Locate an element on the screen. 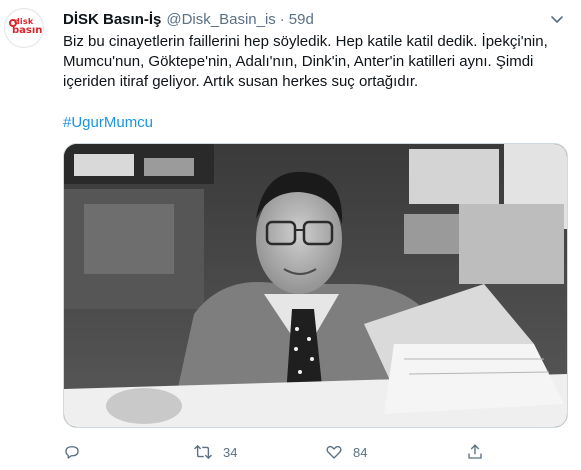 The image size is (581, 470). share-icon is located at coordinates (475, 451).